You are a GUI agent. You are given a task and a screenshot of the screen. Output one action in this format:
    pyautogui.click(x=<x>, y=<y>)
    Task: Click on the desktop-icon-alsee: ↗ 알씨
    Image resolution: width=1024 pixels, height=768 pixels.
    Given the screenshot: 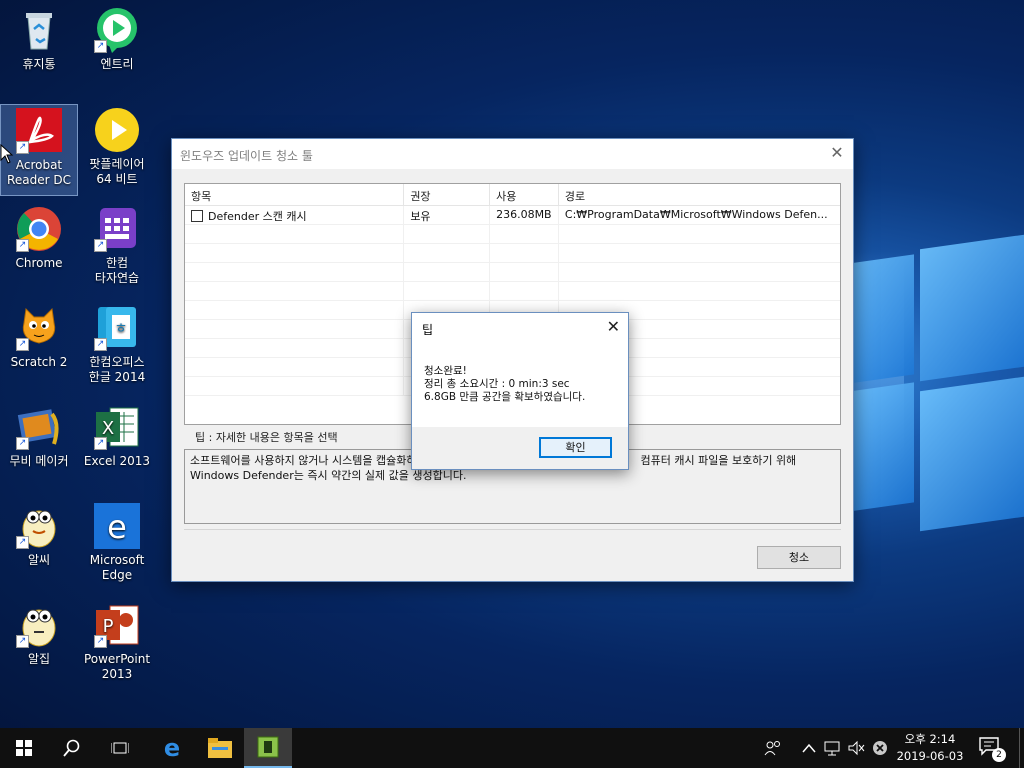 What is the action you would take?
    pyautogui.click(x=39, y=546)
    